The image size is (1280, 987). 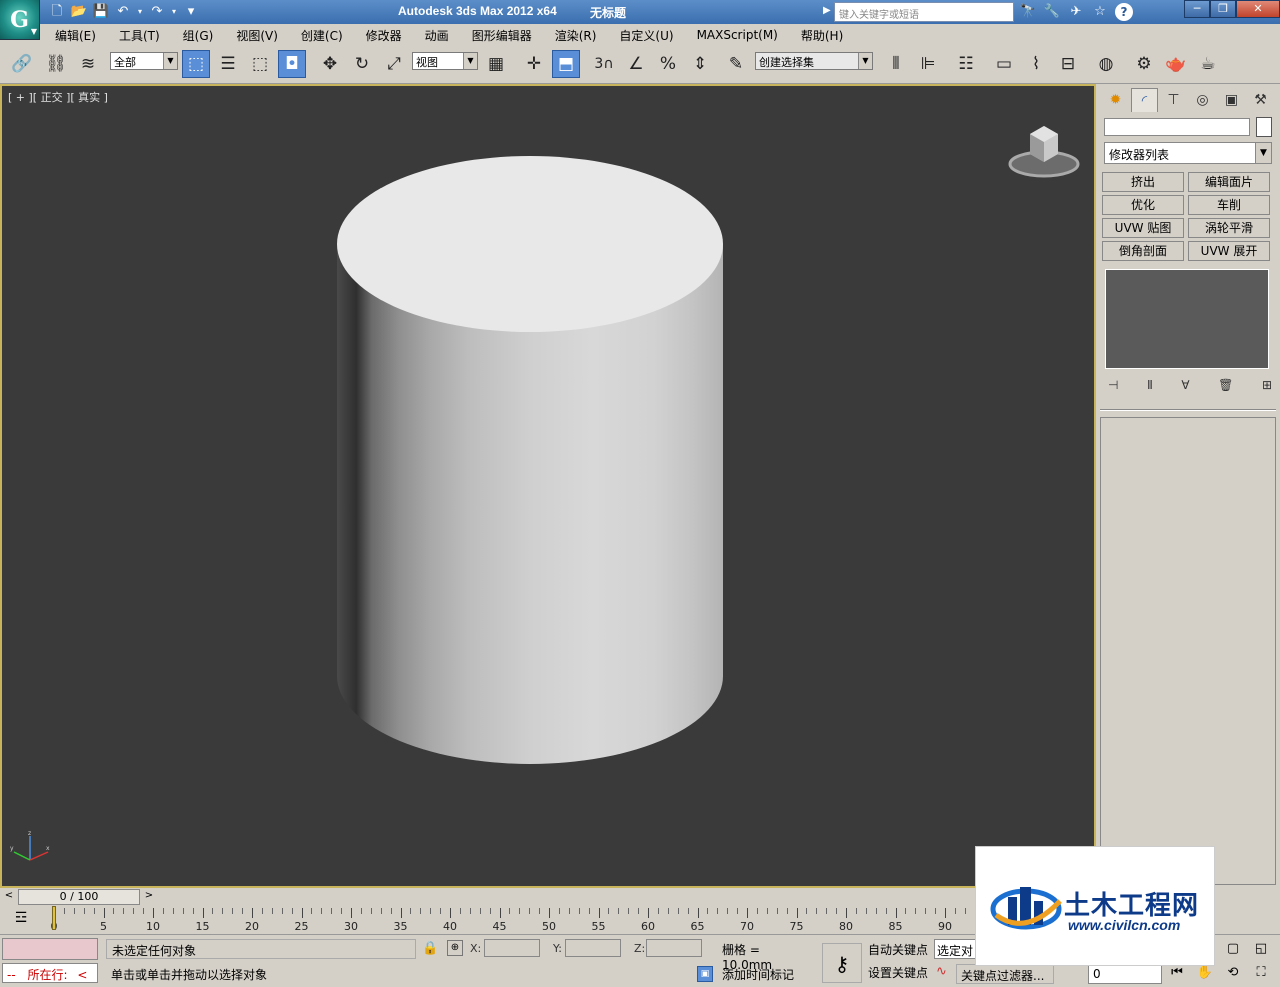 I want to click on extrude-button: 挤出, so click(x=1143, y=182).